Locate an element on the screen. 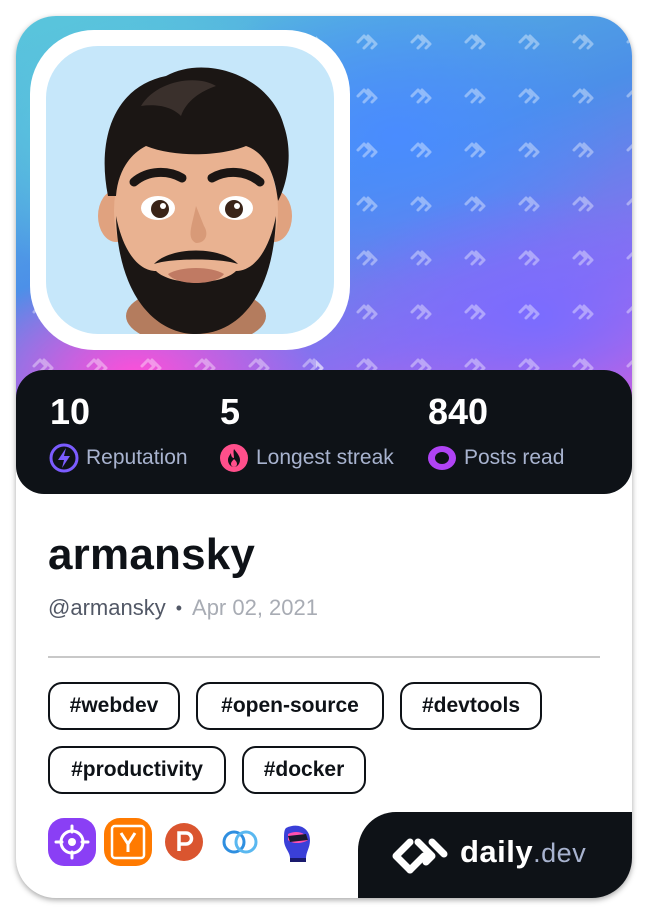  flame-icon is located at coordinates (234, 458).